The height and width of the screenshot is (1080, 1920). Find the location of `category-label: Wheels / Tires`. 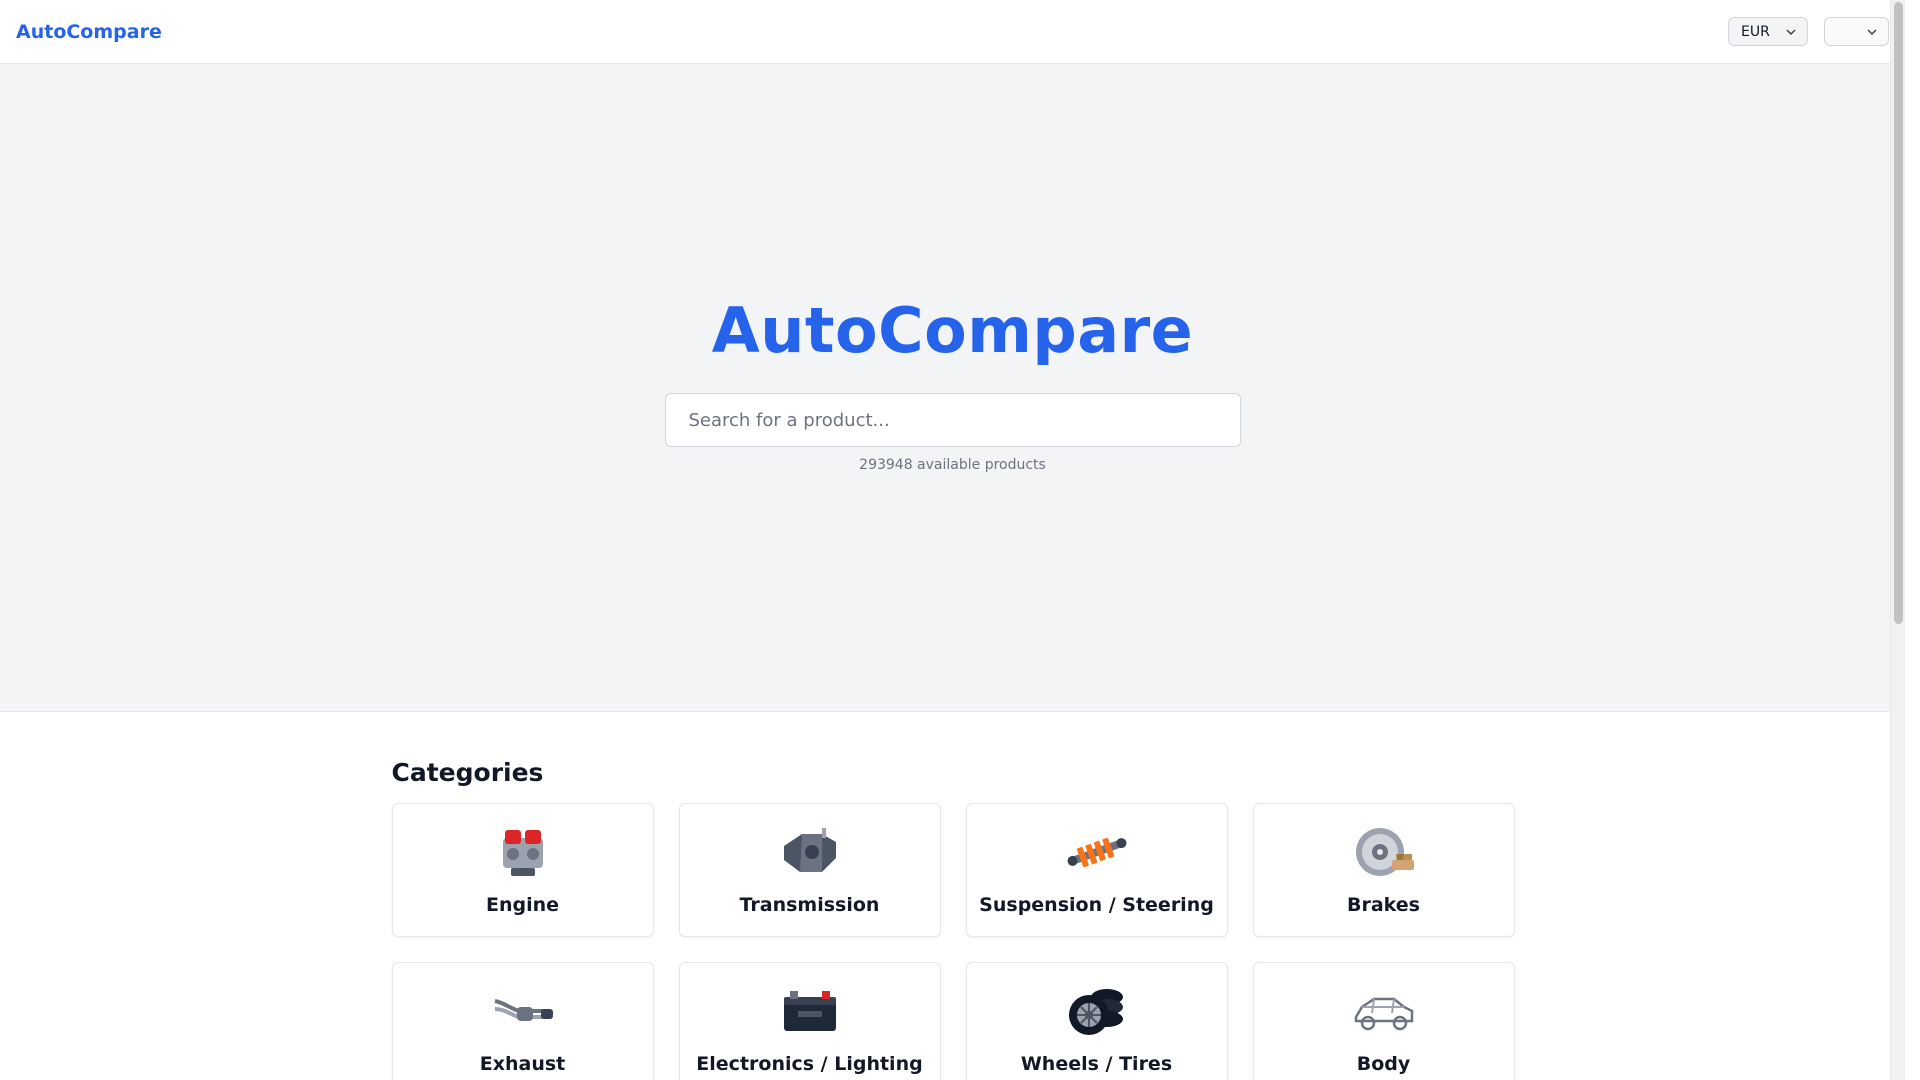

category-label: Wheels / Tires is located at coordinates (1096, 1064).